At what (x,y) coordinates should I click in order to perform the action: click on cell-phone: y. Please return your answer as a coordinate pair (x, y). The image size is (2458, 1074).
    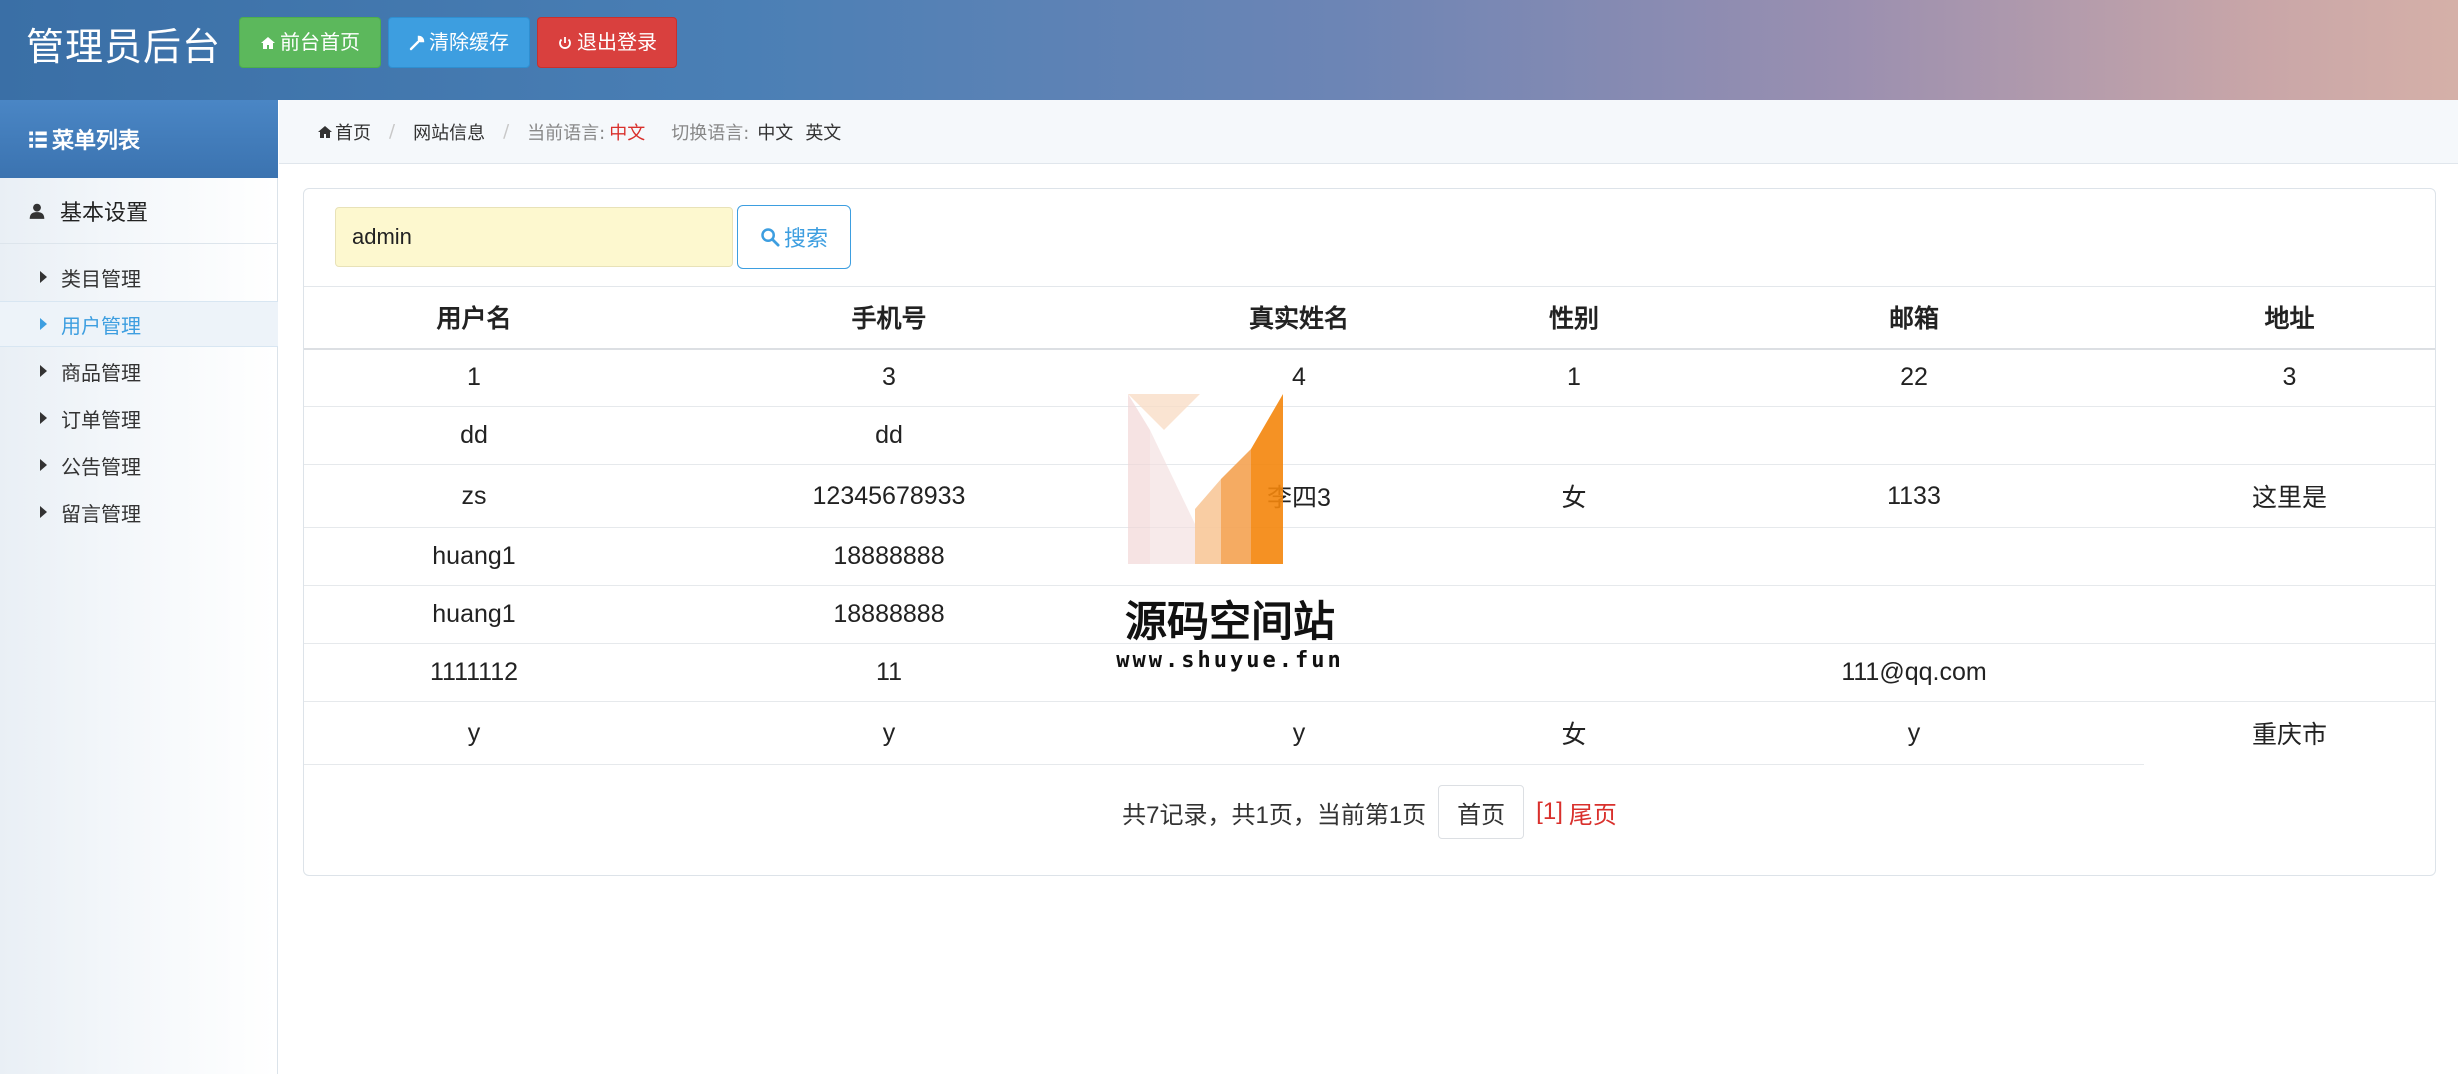
    Looking at the image, I should click on (889, 733).